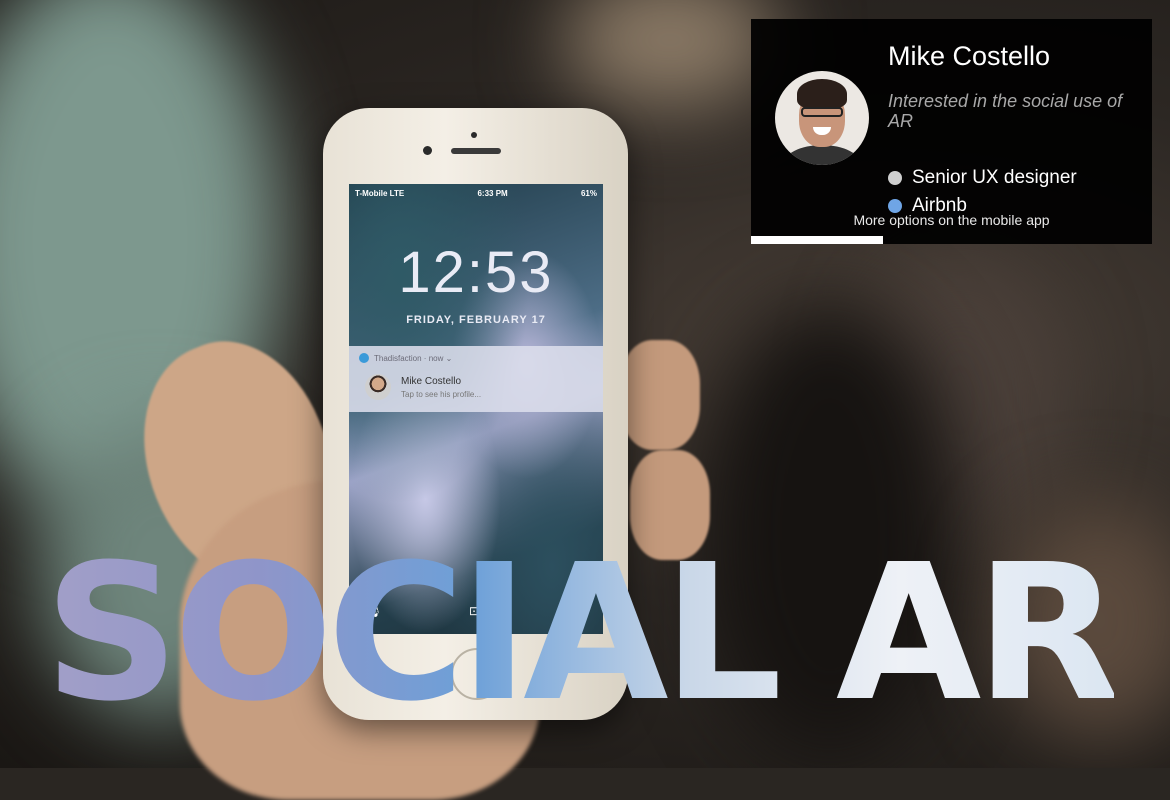 The image size is (1170, 800). Describe the element at coordinates (413, 358) in the screenshot. I see `notification-app-name: Thadisfaction · now ⌄` at that location.